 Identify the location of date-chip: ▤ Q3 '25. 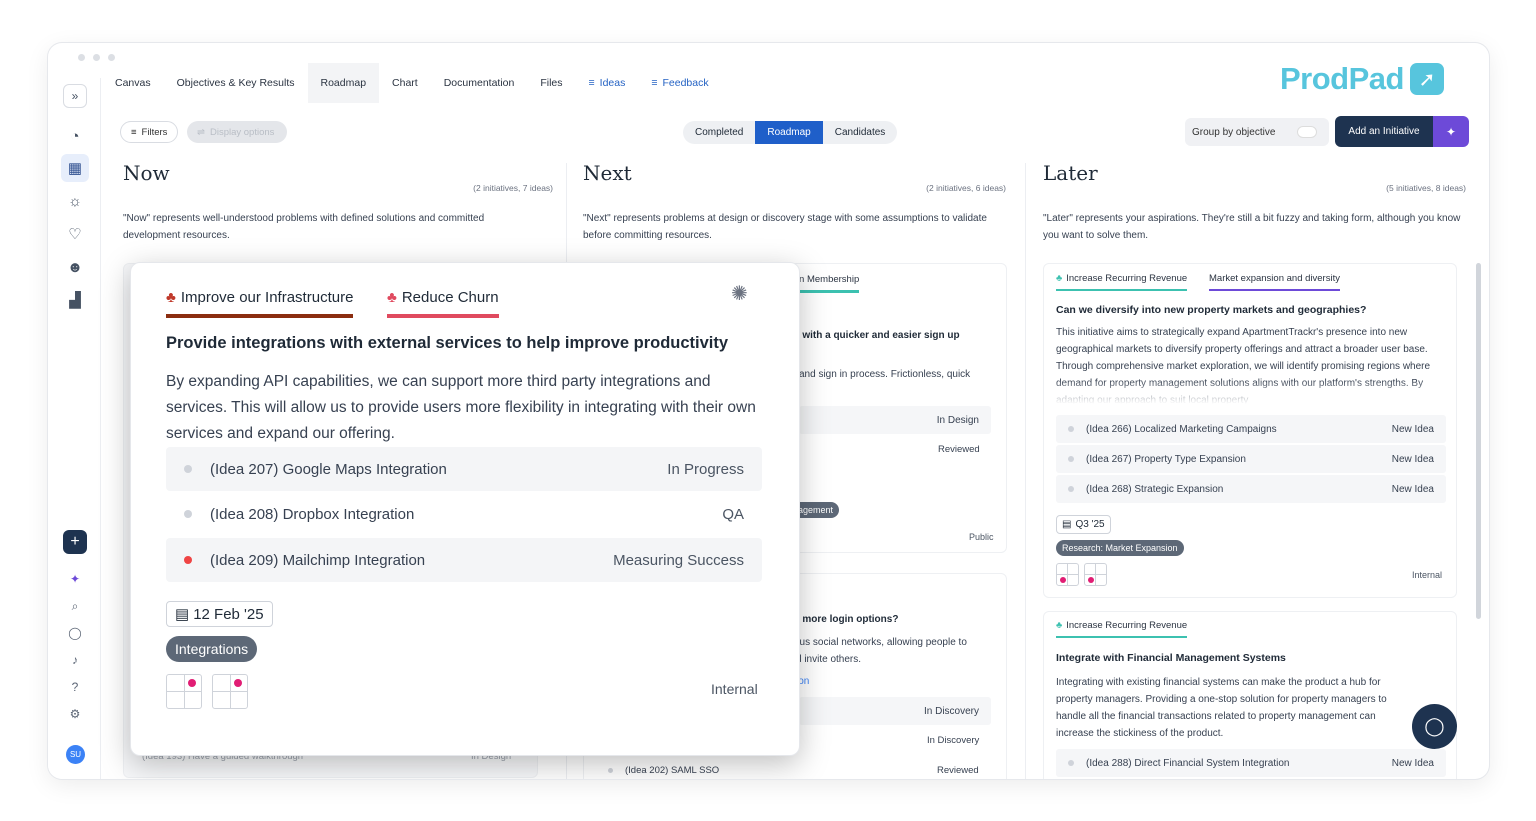
(1083, 524).